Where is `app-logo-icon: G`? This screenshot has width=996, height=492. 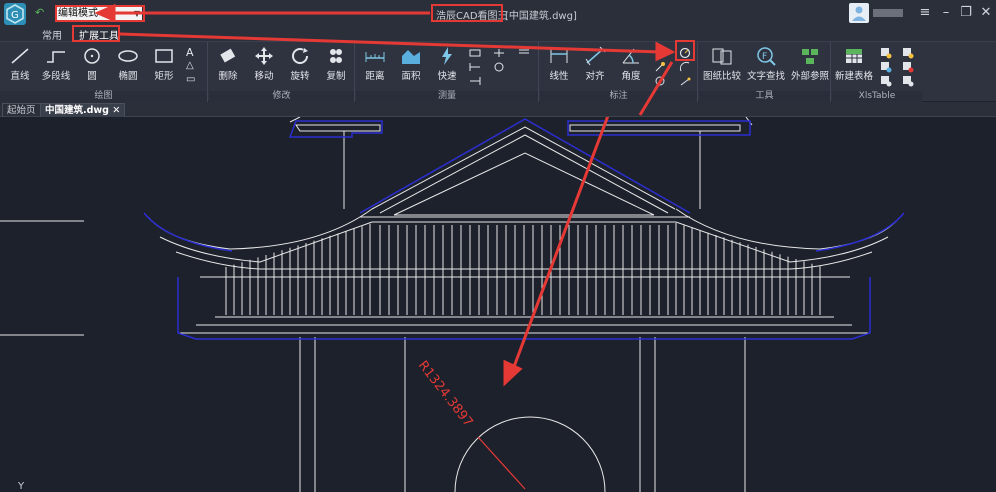
app-logo-icon: G is located at coordinates (15, 14).